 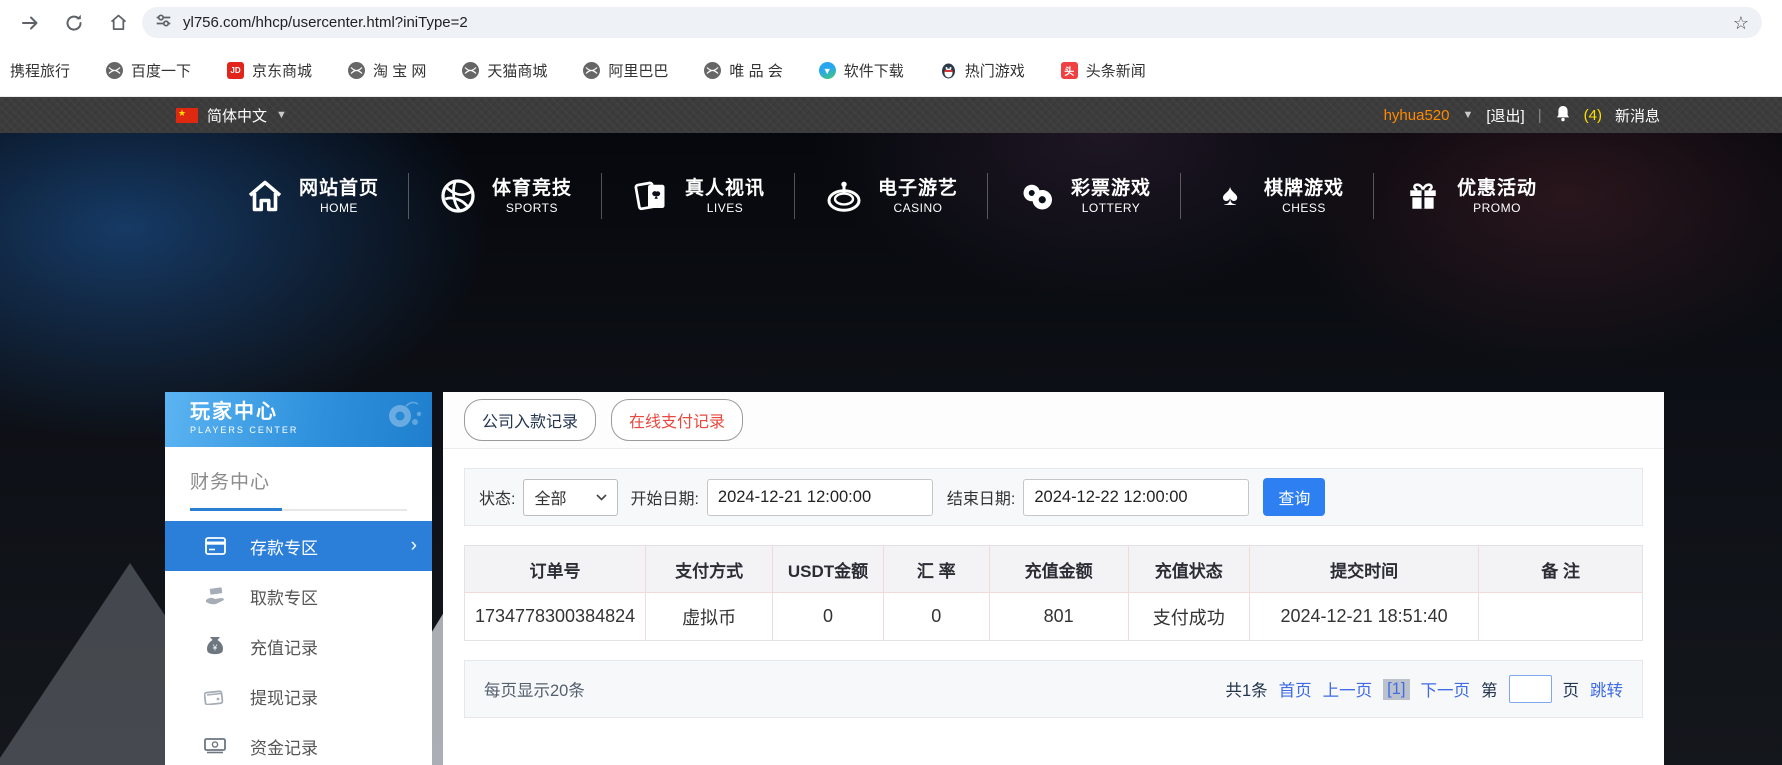 What do you see at coordinates (298, 743) in the screenshot?
I see `sidebar-item-funds-records: 资金记录` at bounding box center [298, 743].